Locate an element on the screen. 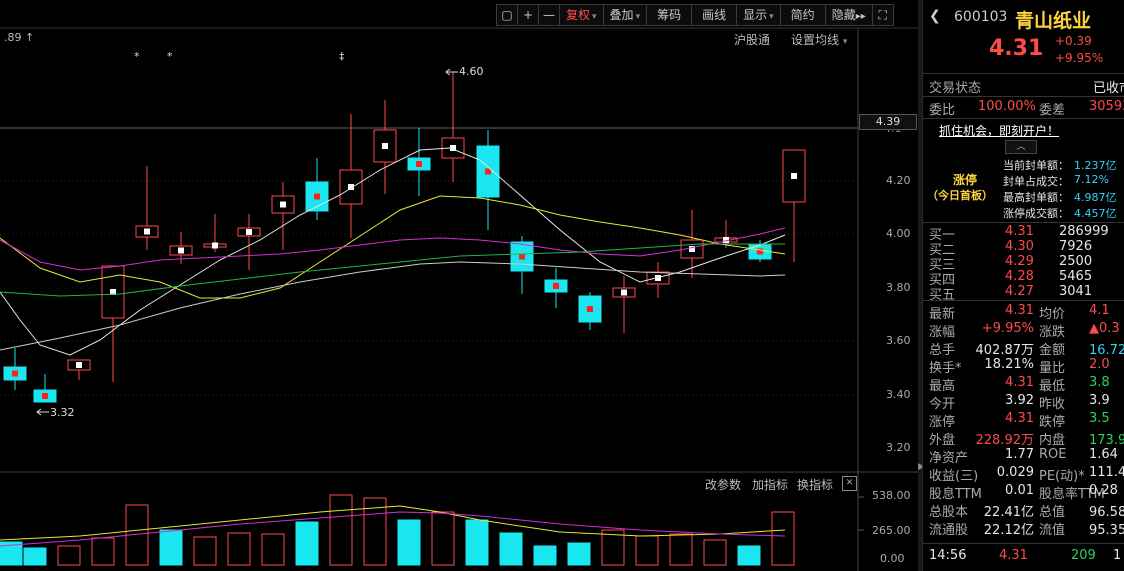  chevron-left-icon: ❮ is located at coordinates (935, 16).